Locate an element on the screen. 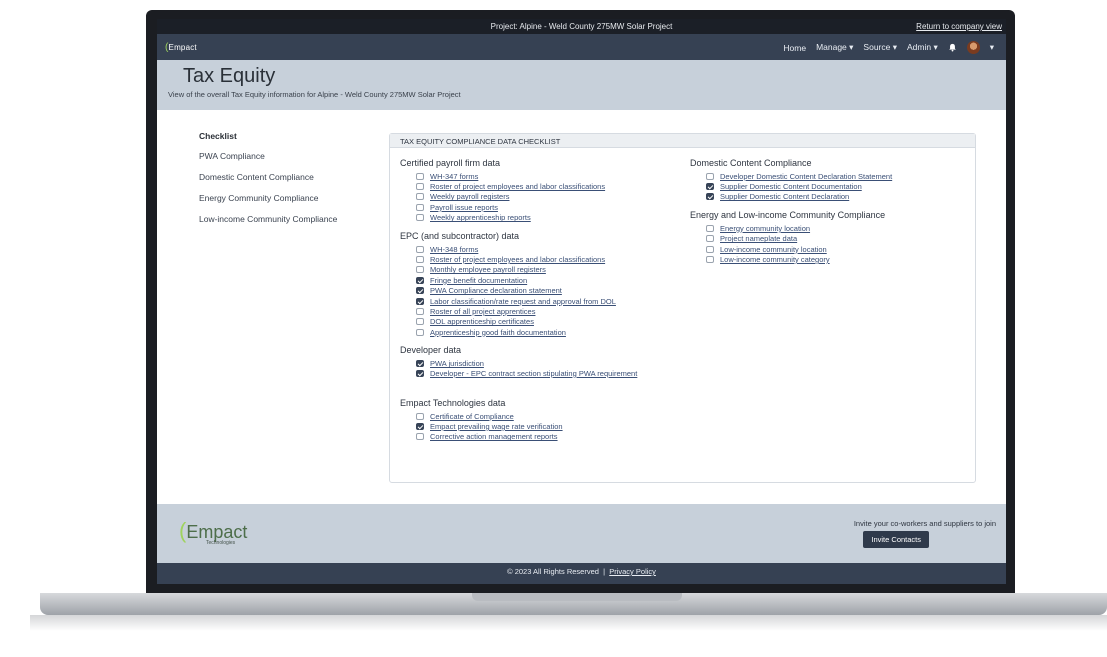 The image size is (1107, 657). checklist-item: Empact prevailing wage rate verification is located at coordinates (545, 426).